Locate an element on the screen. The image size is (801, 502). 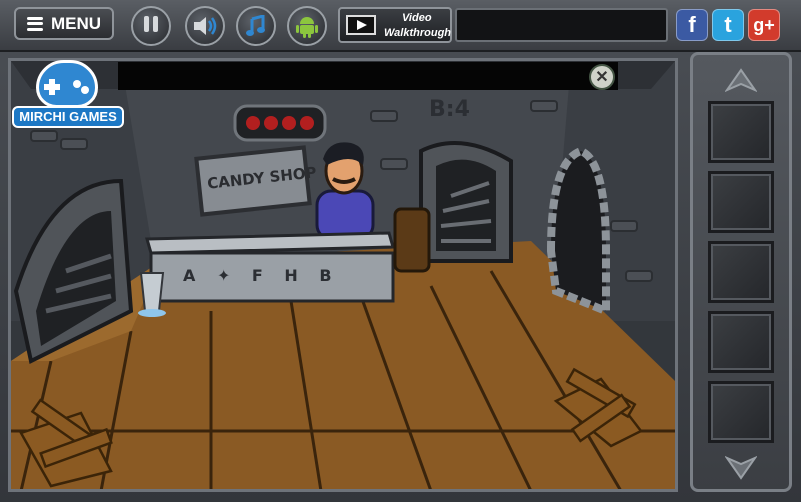
music-note-icon is located at coordinates (255, 25).